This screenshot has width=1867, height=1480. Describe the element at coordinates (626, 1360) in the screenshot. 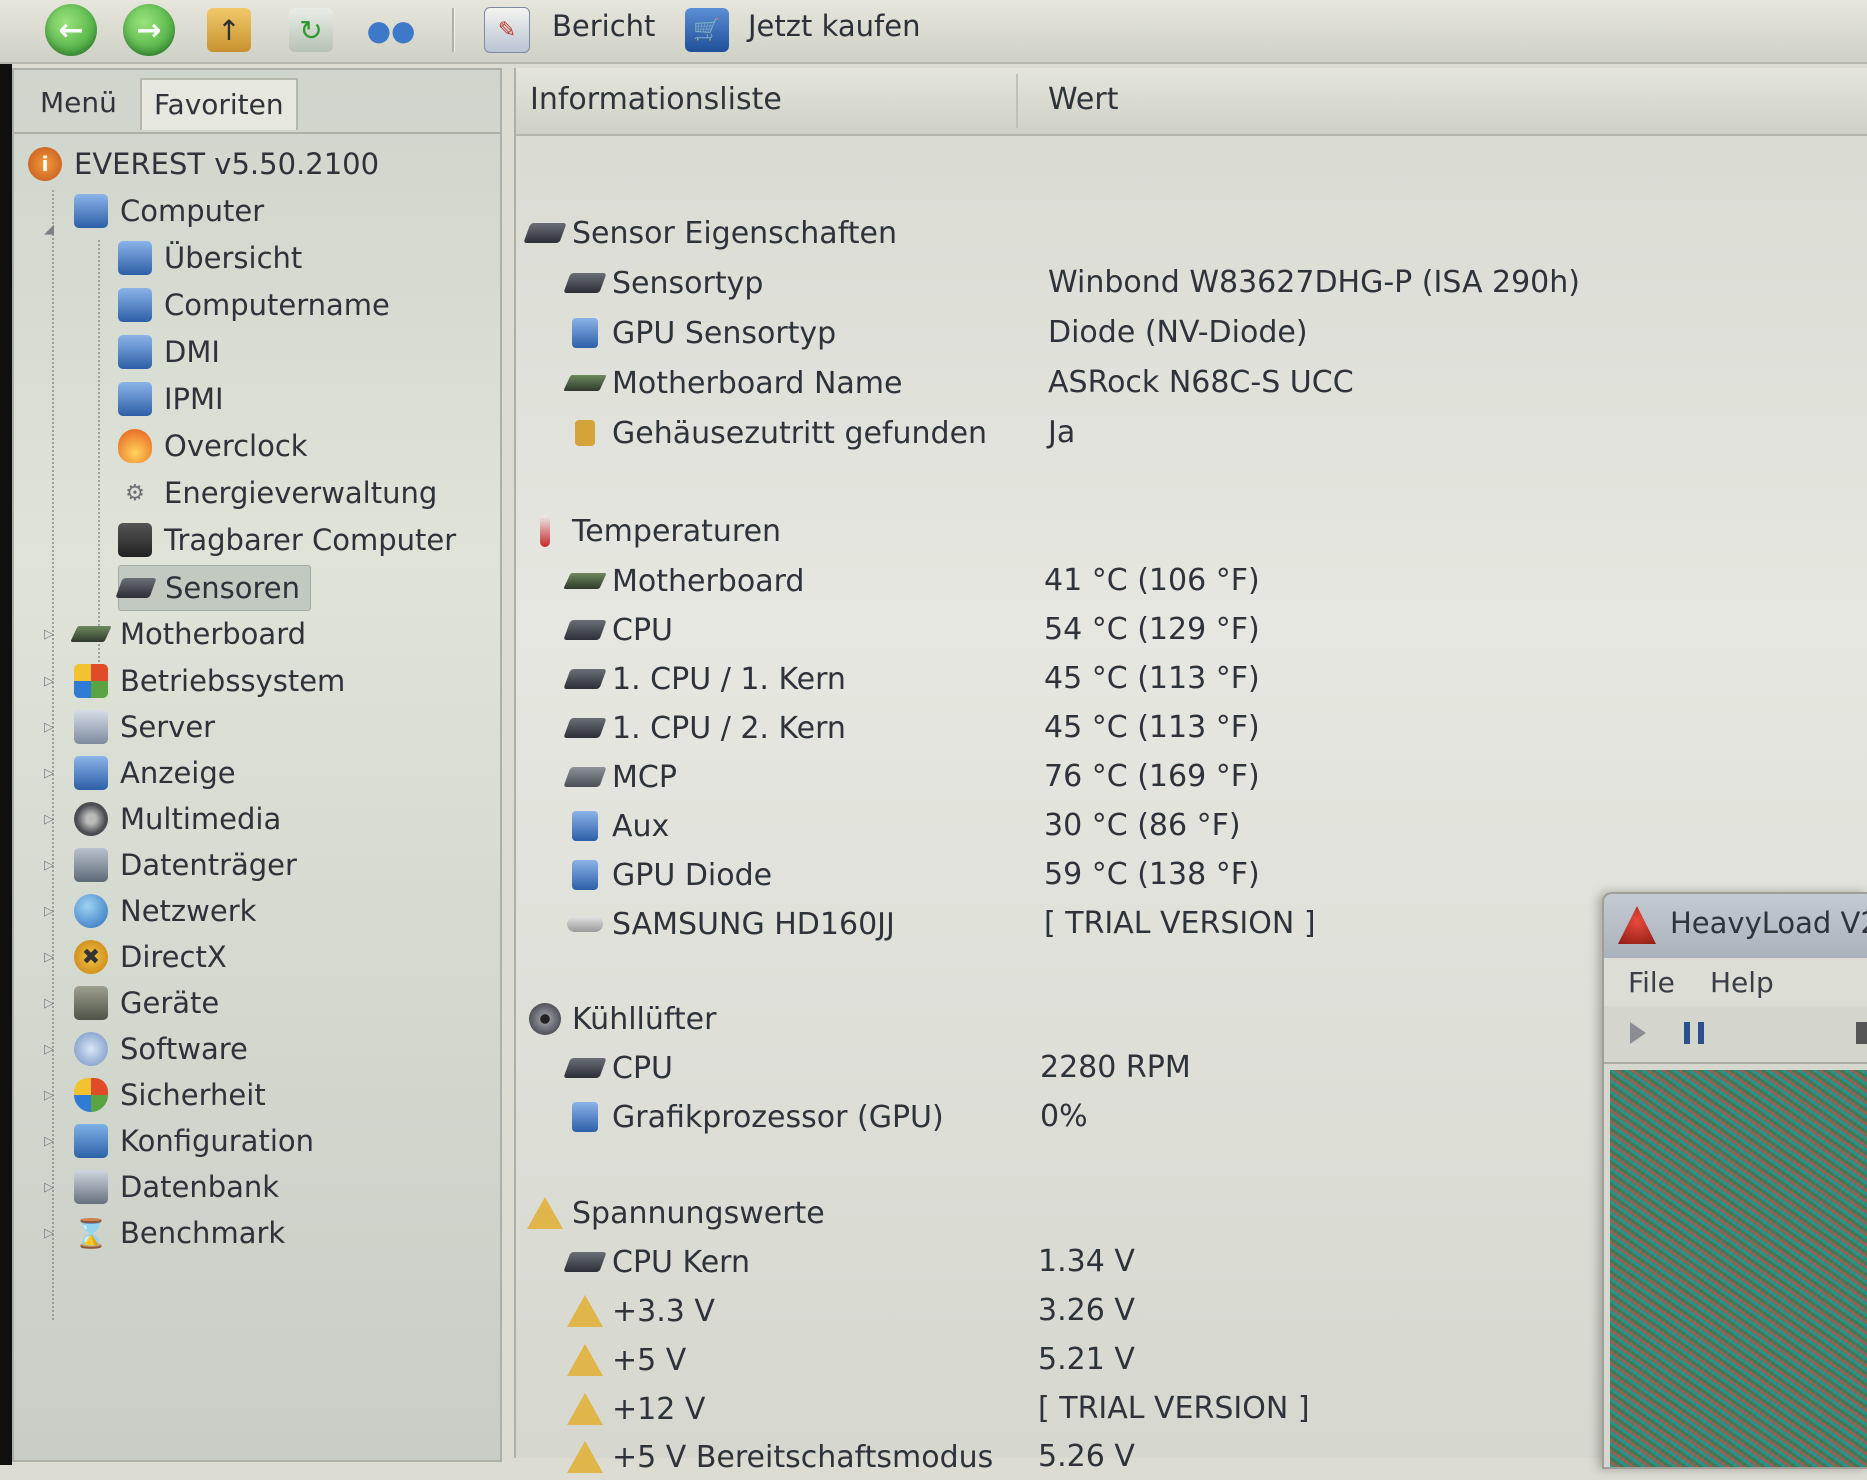

I see `list-item: +5 V` at that location.